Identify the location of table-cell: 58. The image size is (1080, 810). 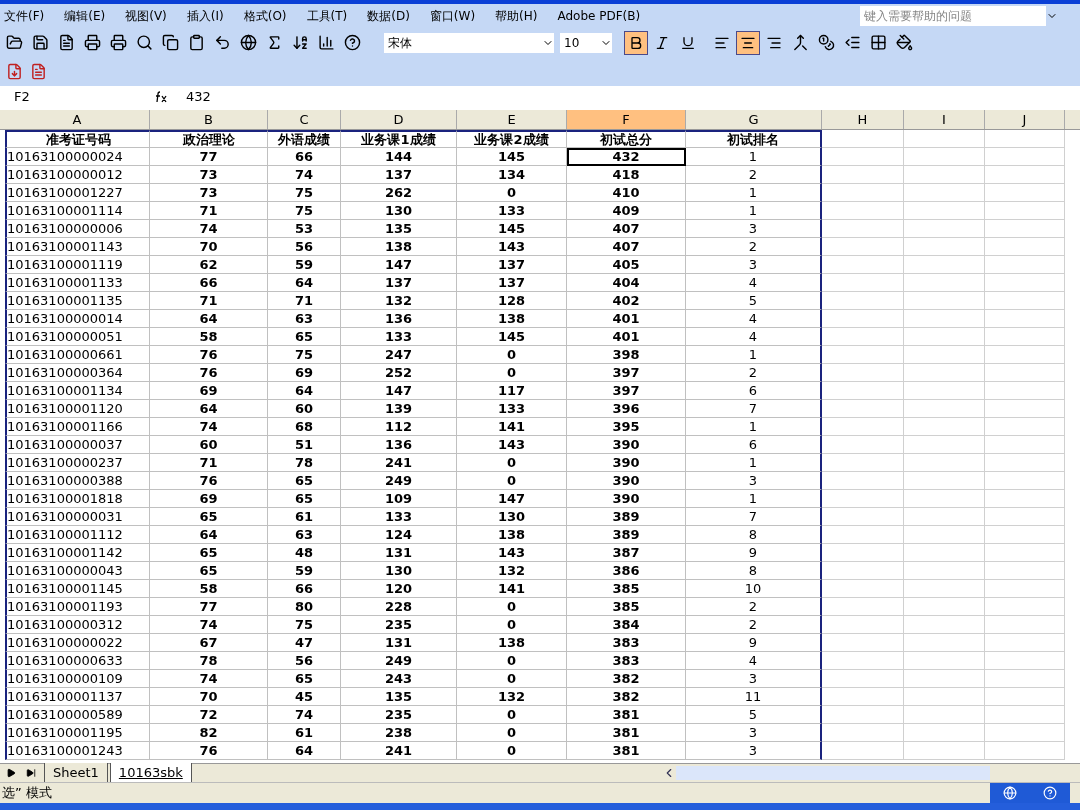
(209, 337).